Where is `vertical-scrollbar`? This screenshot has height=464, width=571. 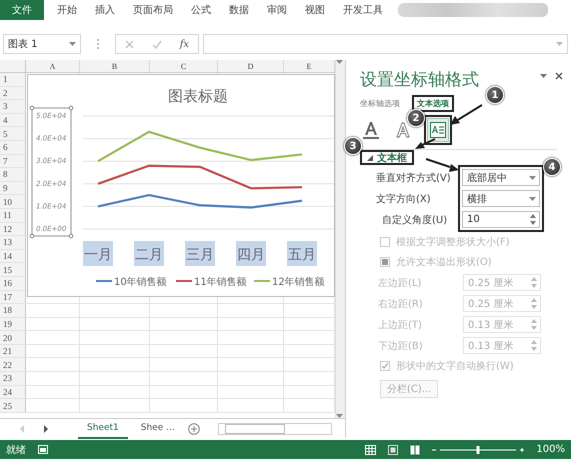
vertical-scrollbar is located at coordinates (340, 239).